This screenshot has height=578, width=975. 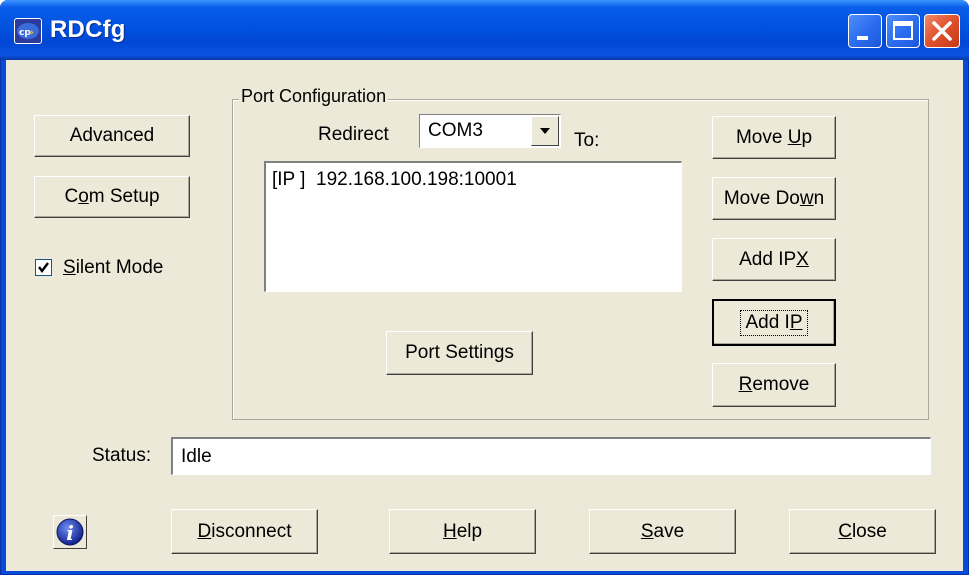 I want to click on close-button: Close, so click(x=862, y=531).